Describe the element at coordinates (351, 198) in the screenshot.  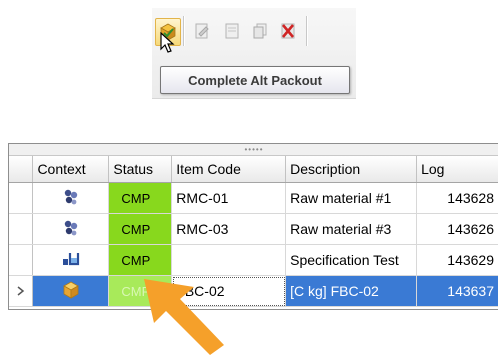
I see `description-cell: Raw material #1` at that location.